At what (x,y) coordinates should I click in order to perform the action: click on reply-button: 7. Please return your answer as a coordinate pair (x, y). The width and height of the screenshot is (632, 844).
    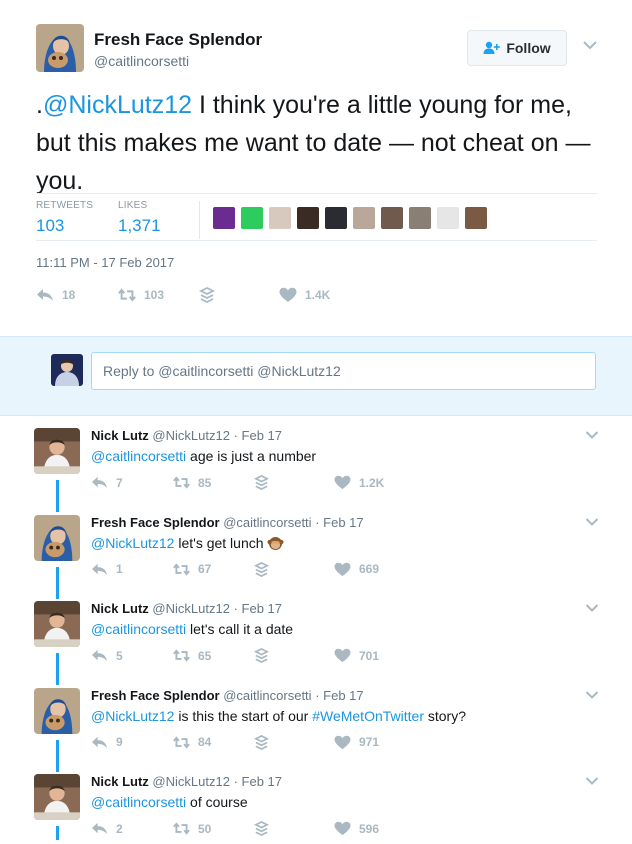
    Looking at the image, I should click on (107, 482).